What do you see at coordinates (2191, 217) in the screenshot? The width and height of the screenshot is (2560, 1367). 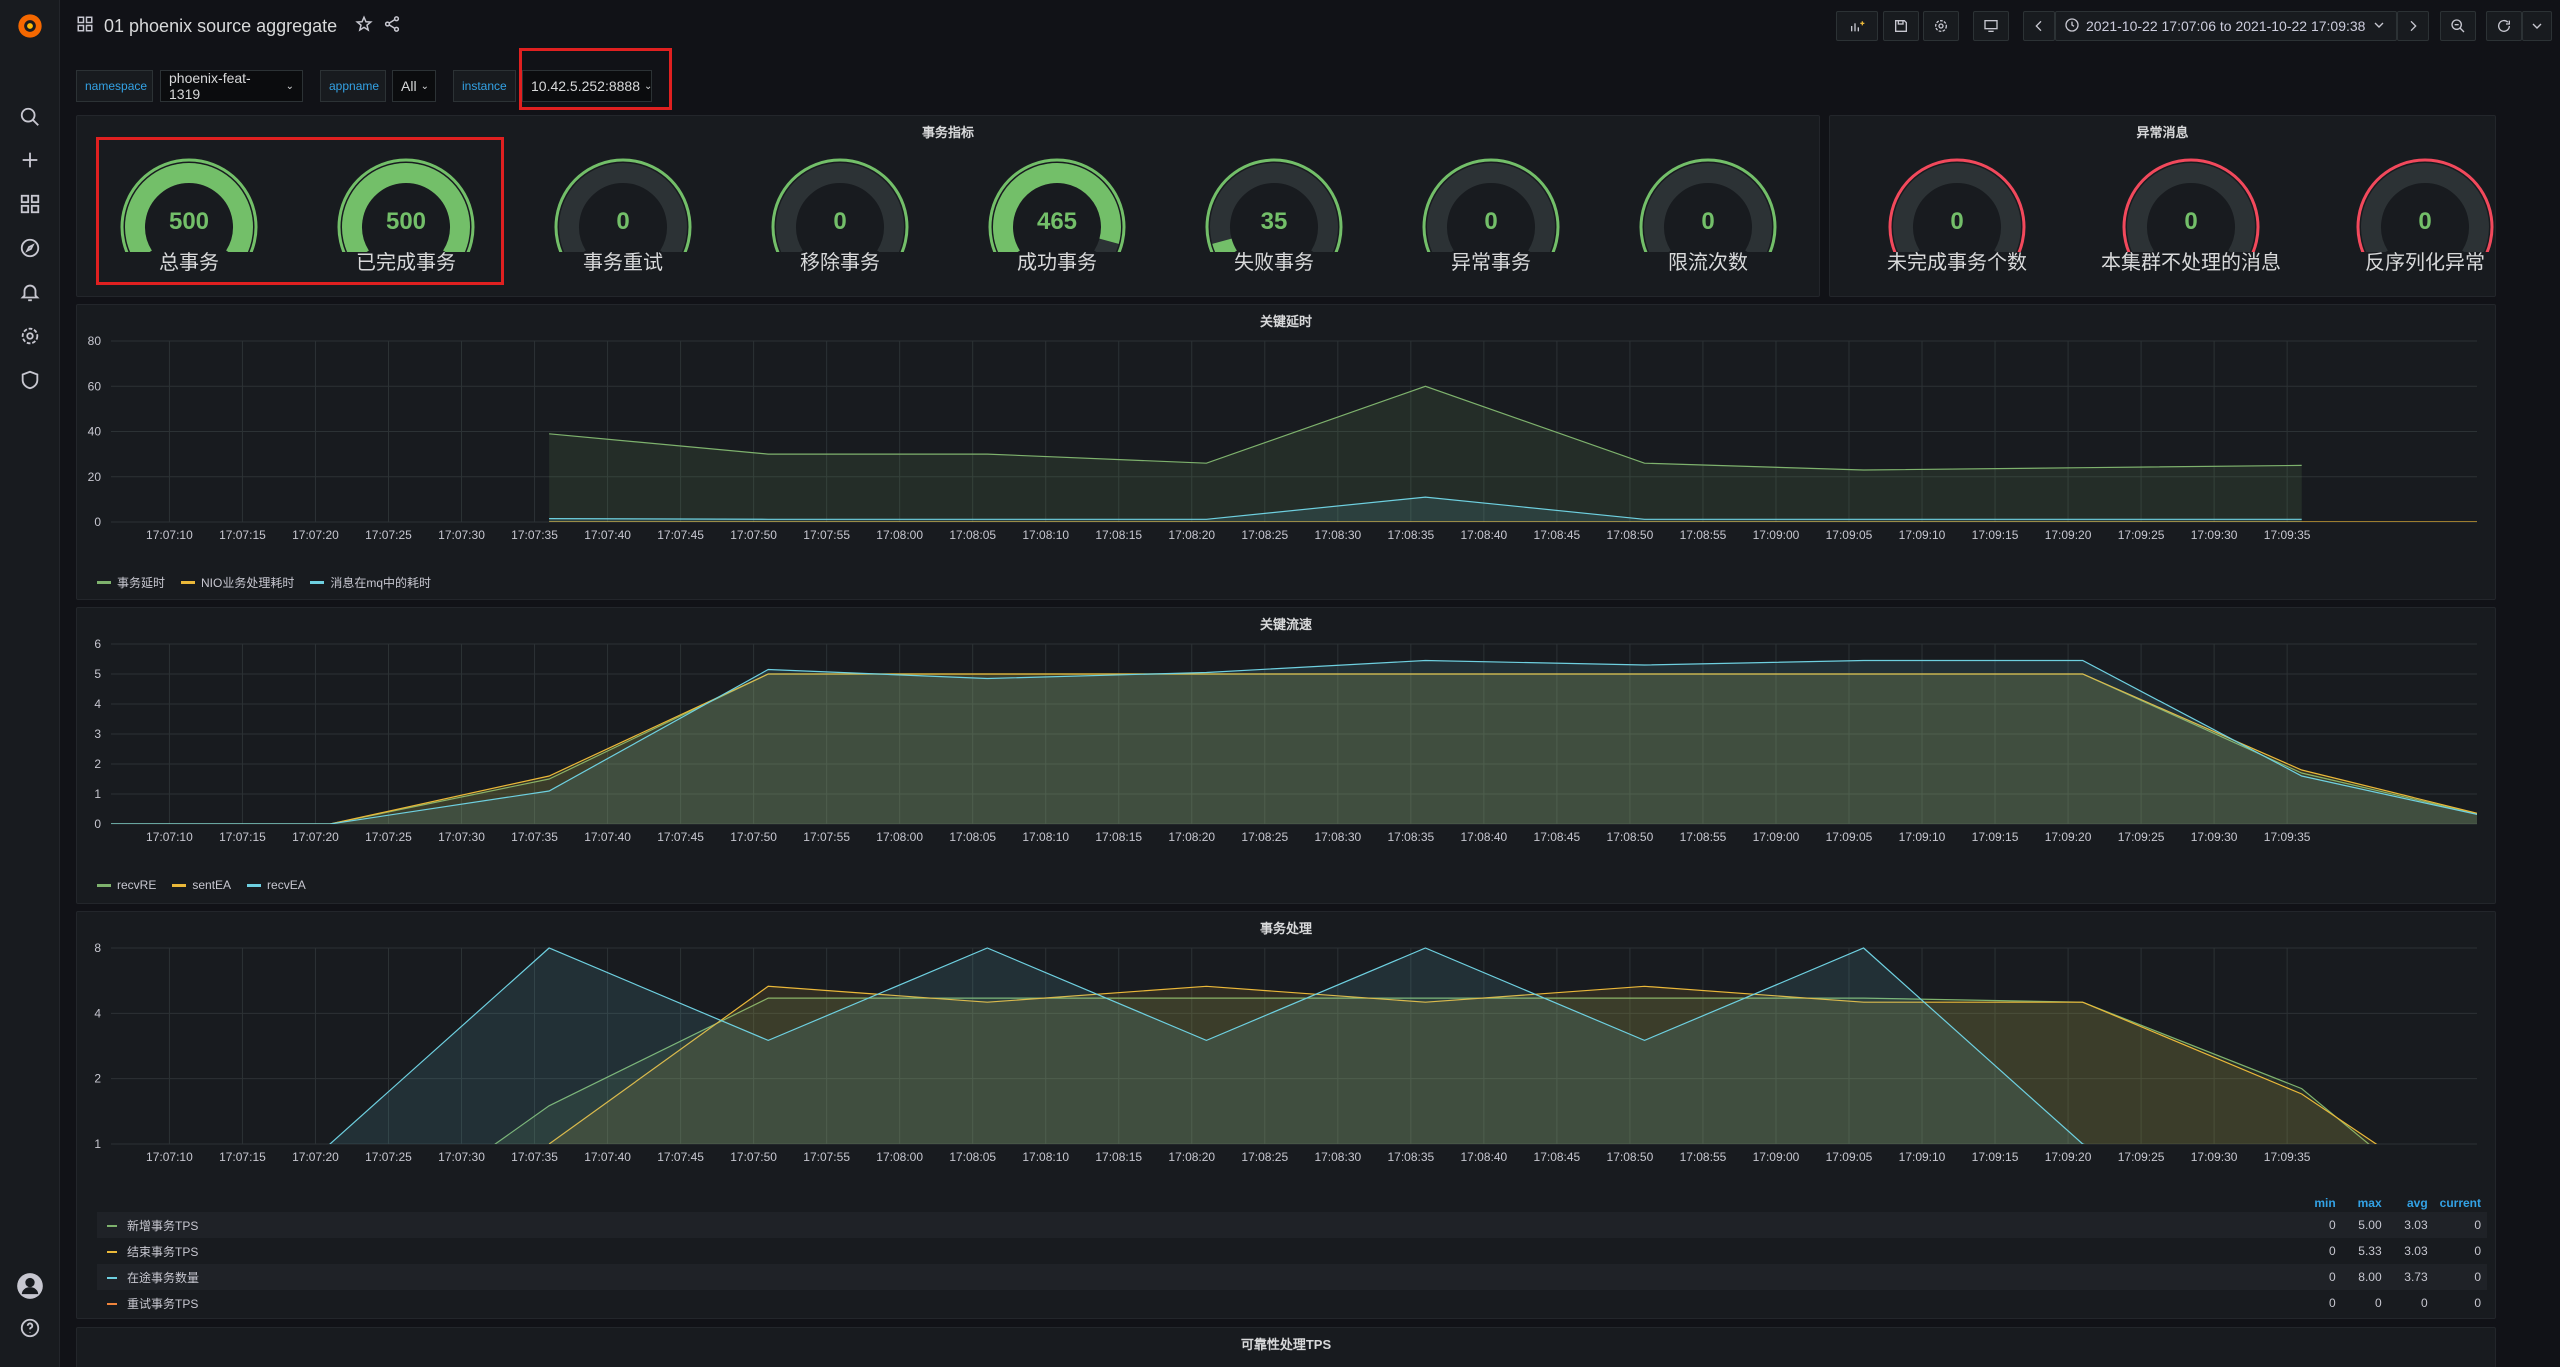 I see `gauge: 0 本集群不处理的消息` at bounding box center [2191, 217].